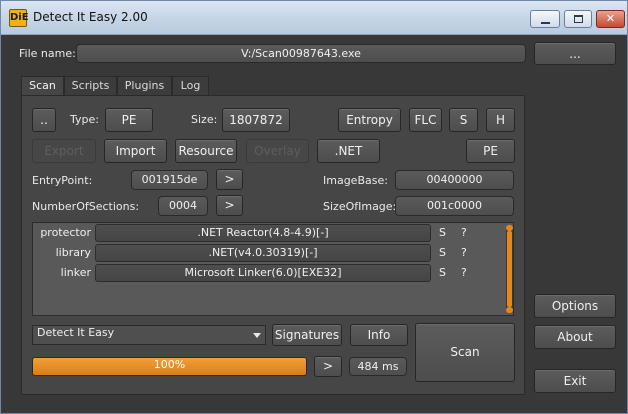 The height and width of the screenshot is (414, 628). Describe the element at coordinates (369, 120) in the screenshot. I see `entropy-button: Entropy` at that location.